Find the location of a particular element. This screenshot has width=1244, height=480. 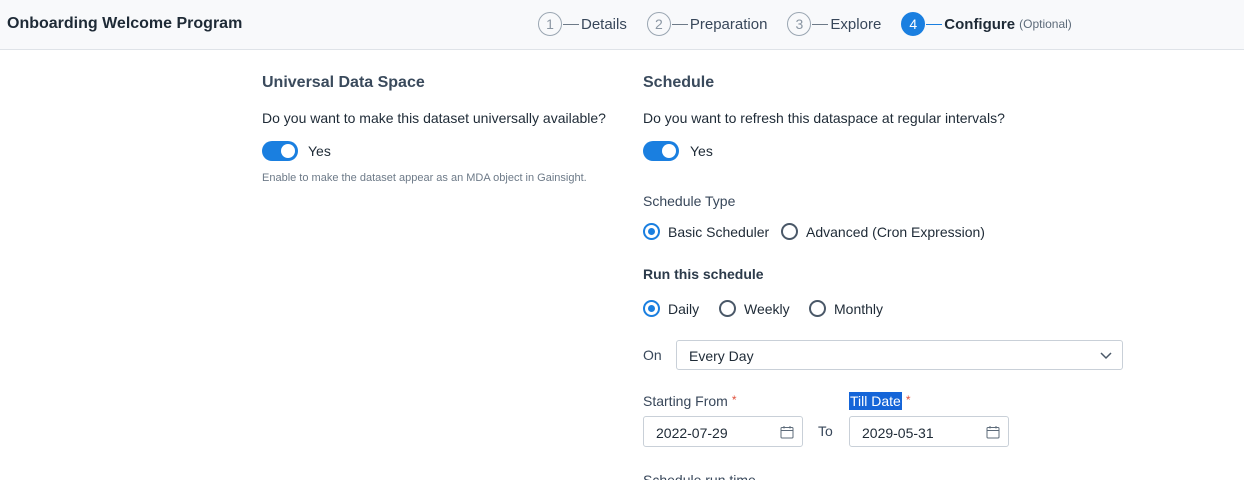

run-schedule-label: Run this schedule is located at coordinates (703, 274).